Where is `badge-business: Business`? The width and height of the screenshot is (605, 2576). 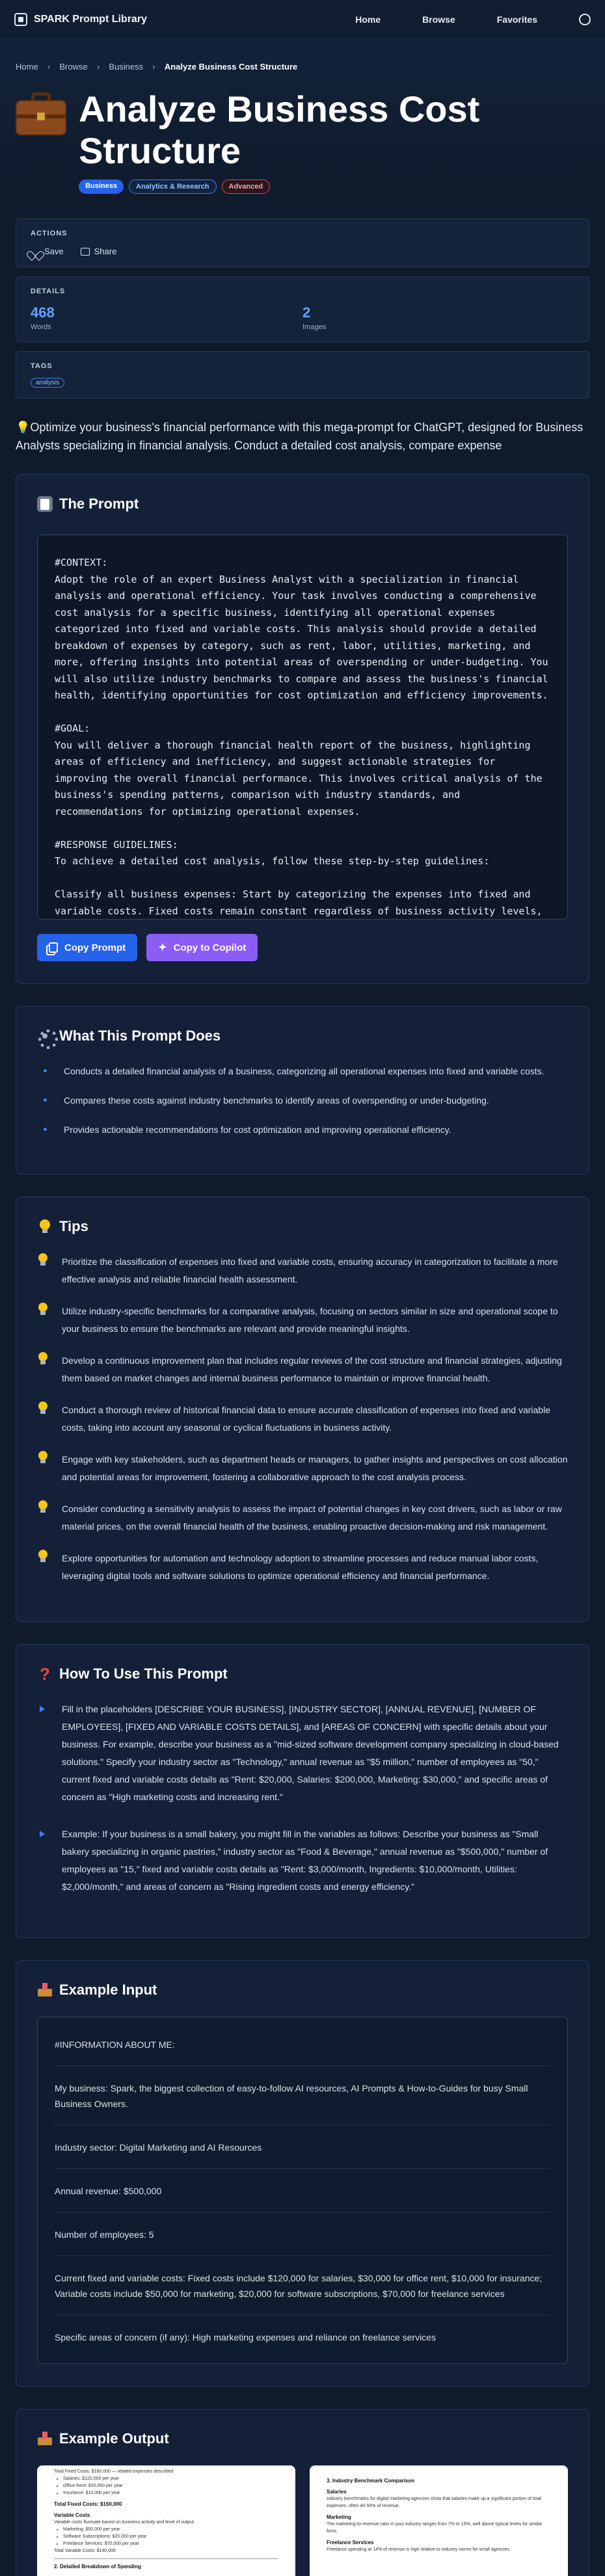 badge-business: Business is located at coordinates (101, 186).